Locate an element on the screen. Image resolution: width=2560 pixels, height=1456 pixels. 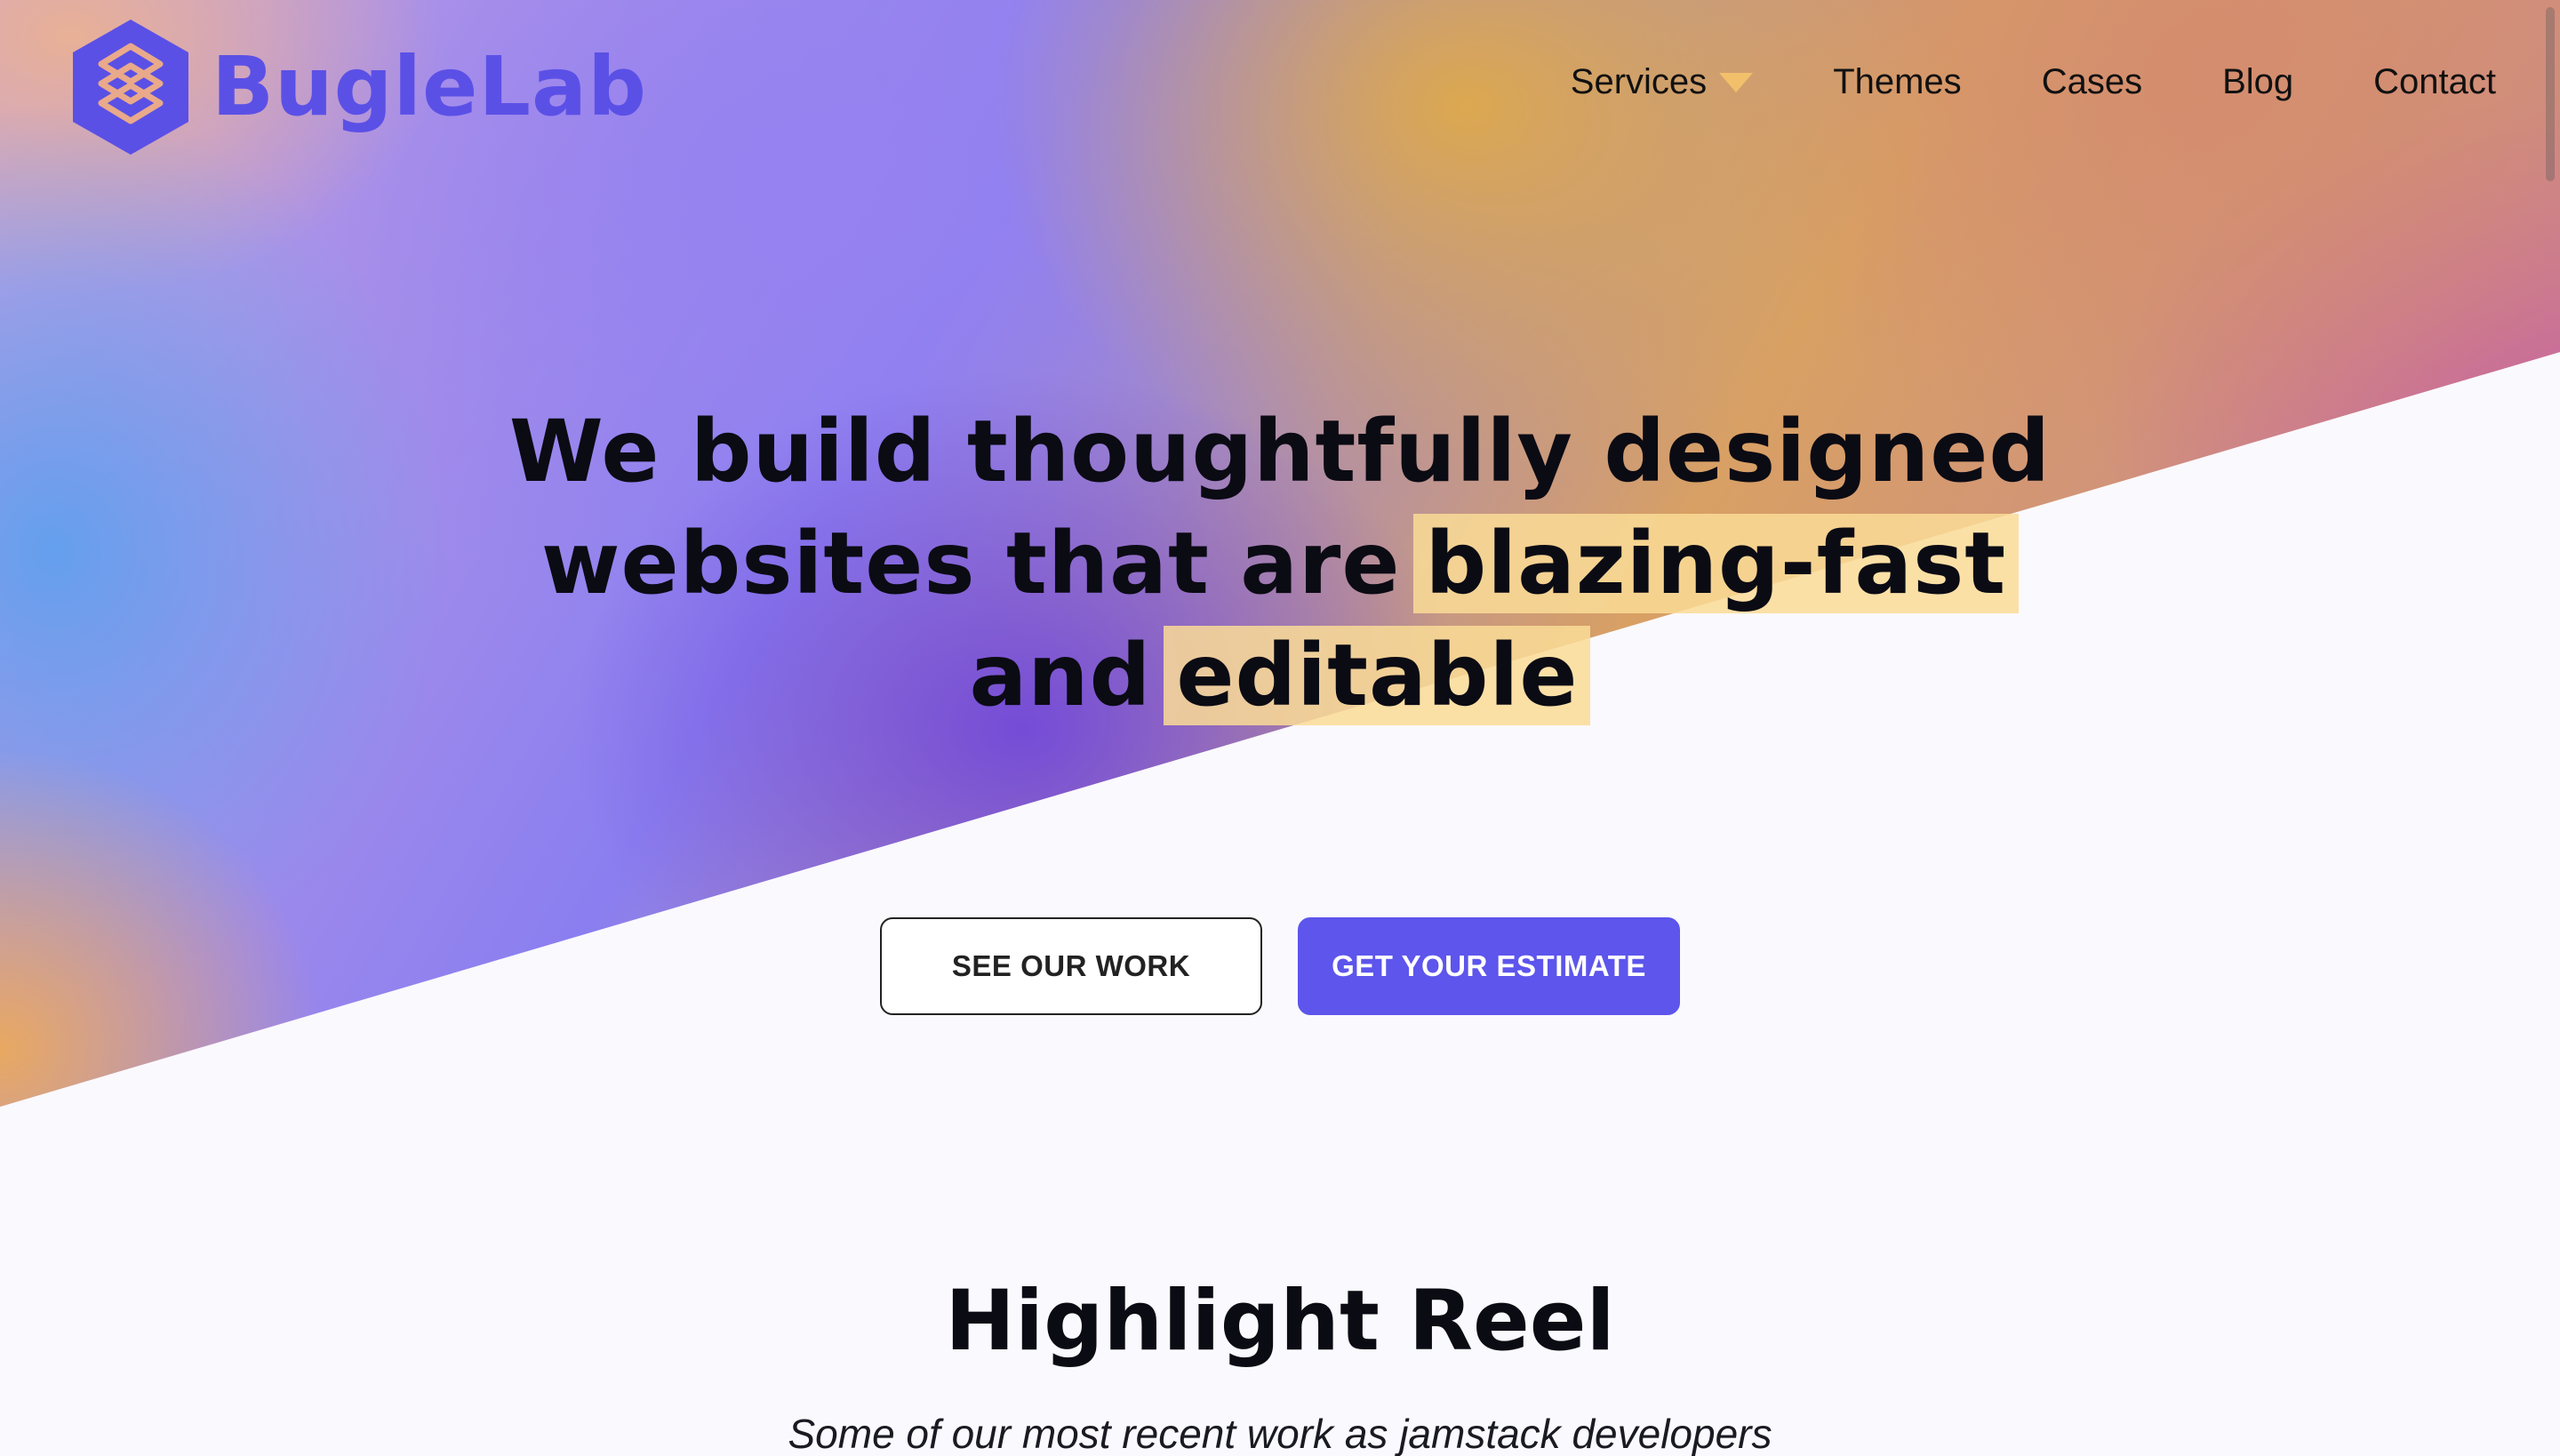
highlight-editable: editable is located at coordinates (1377, 675).